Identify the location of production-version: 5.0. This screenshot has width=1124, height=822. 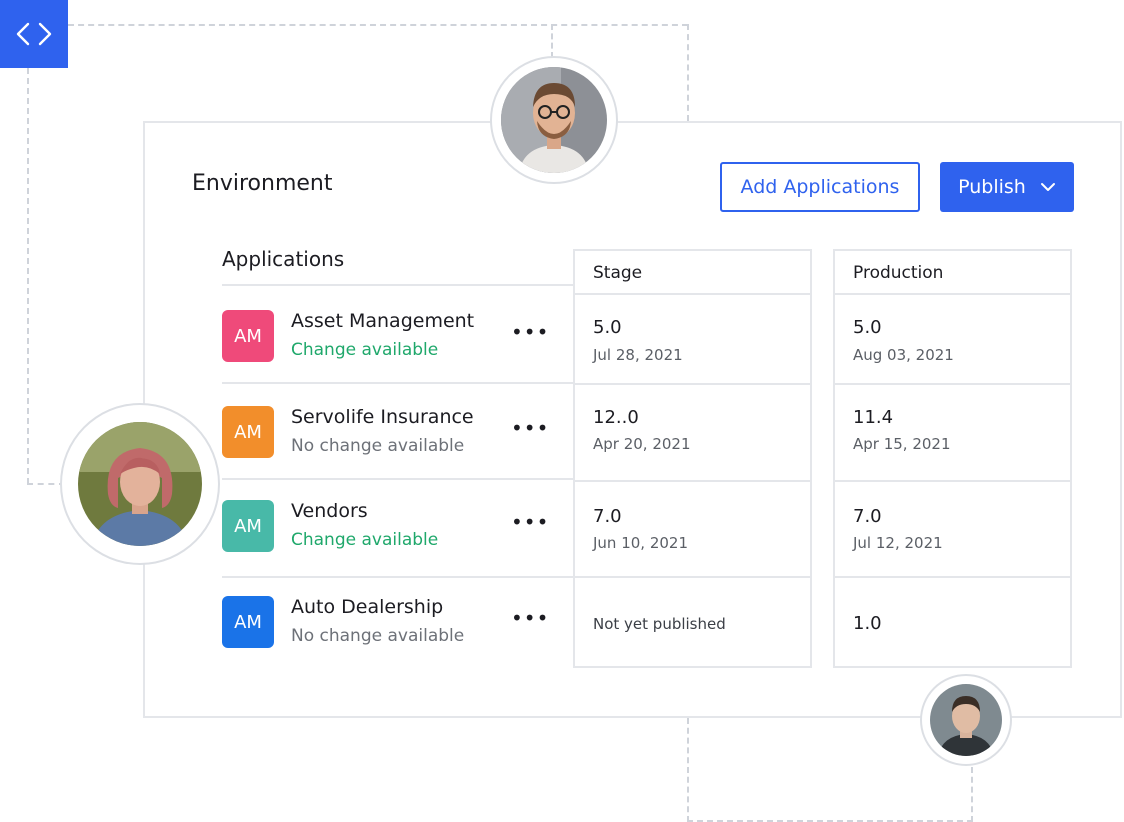
(867, 327).